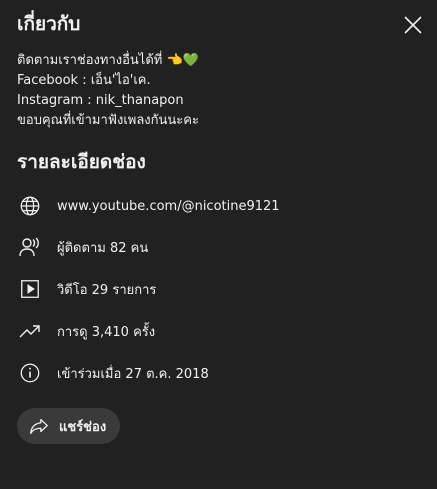 Image resolution: width=437 pixels, height=489 pixels. What do you see at coordinates (30, 247) in the screenshot?
I see `subscribers-icon` at bounding box center [30, 247].